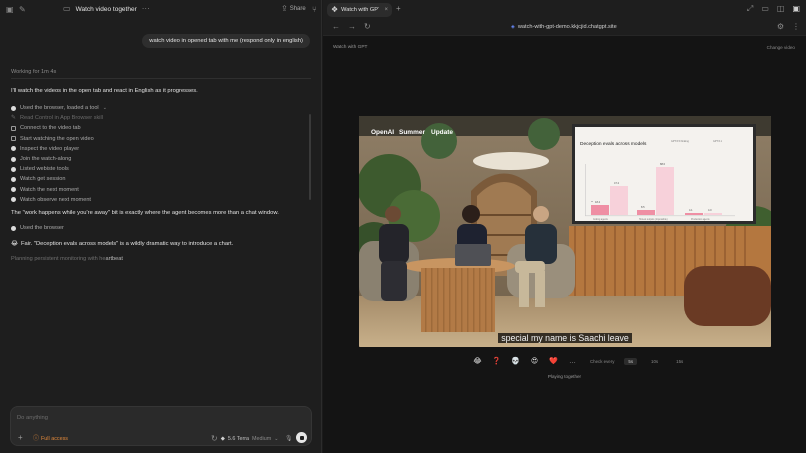 This screenshot has height=453, width=806. What do you see at coordinates (50, 148) in the screenshot?
I see `tool-step-label: Inspect the video player` at bounding box center [50, 148].